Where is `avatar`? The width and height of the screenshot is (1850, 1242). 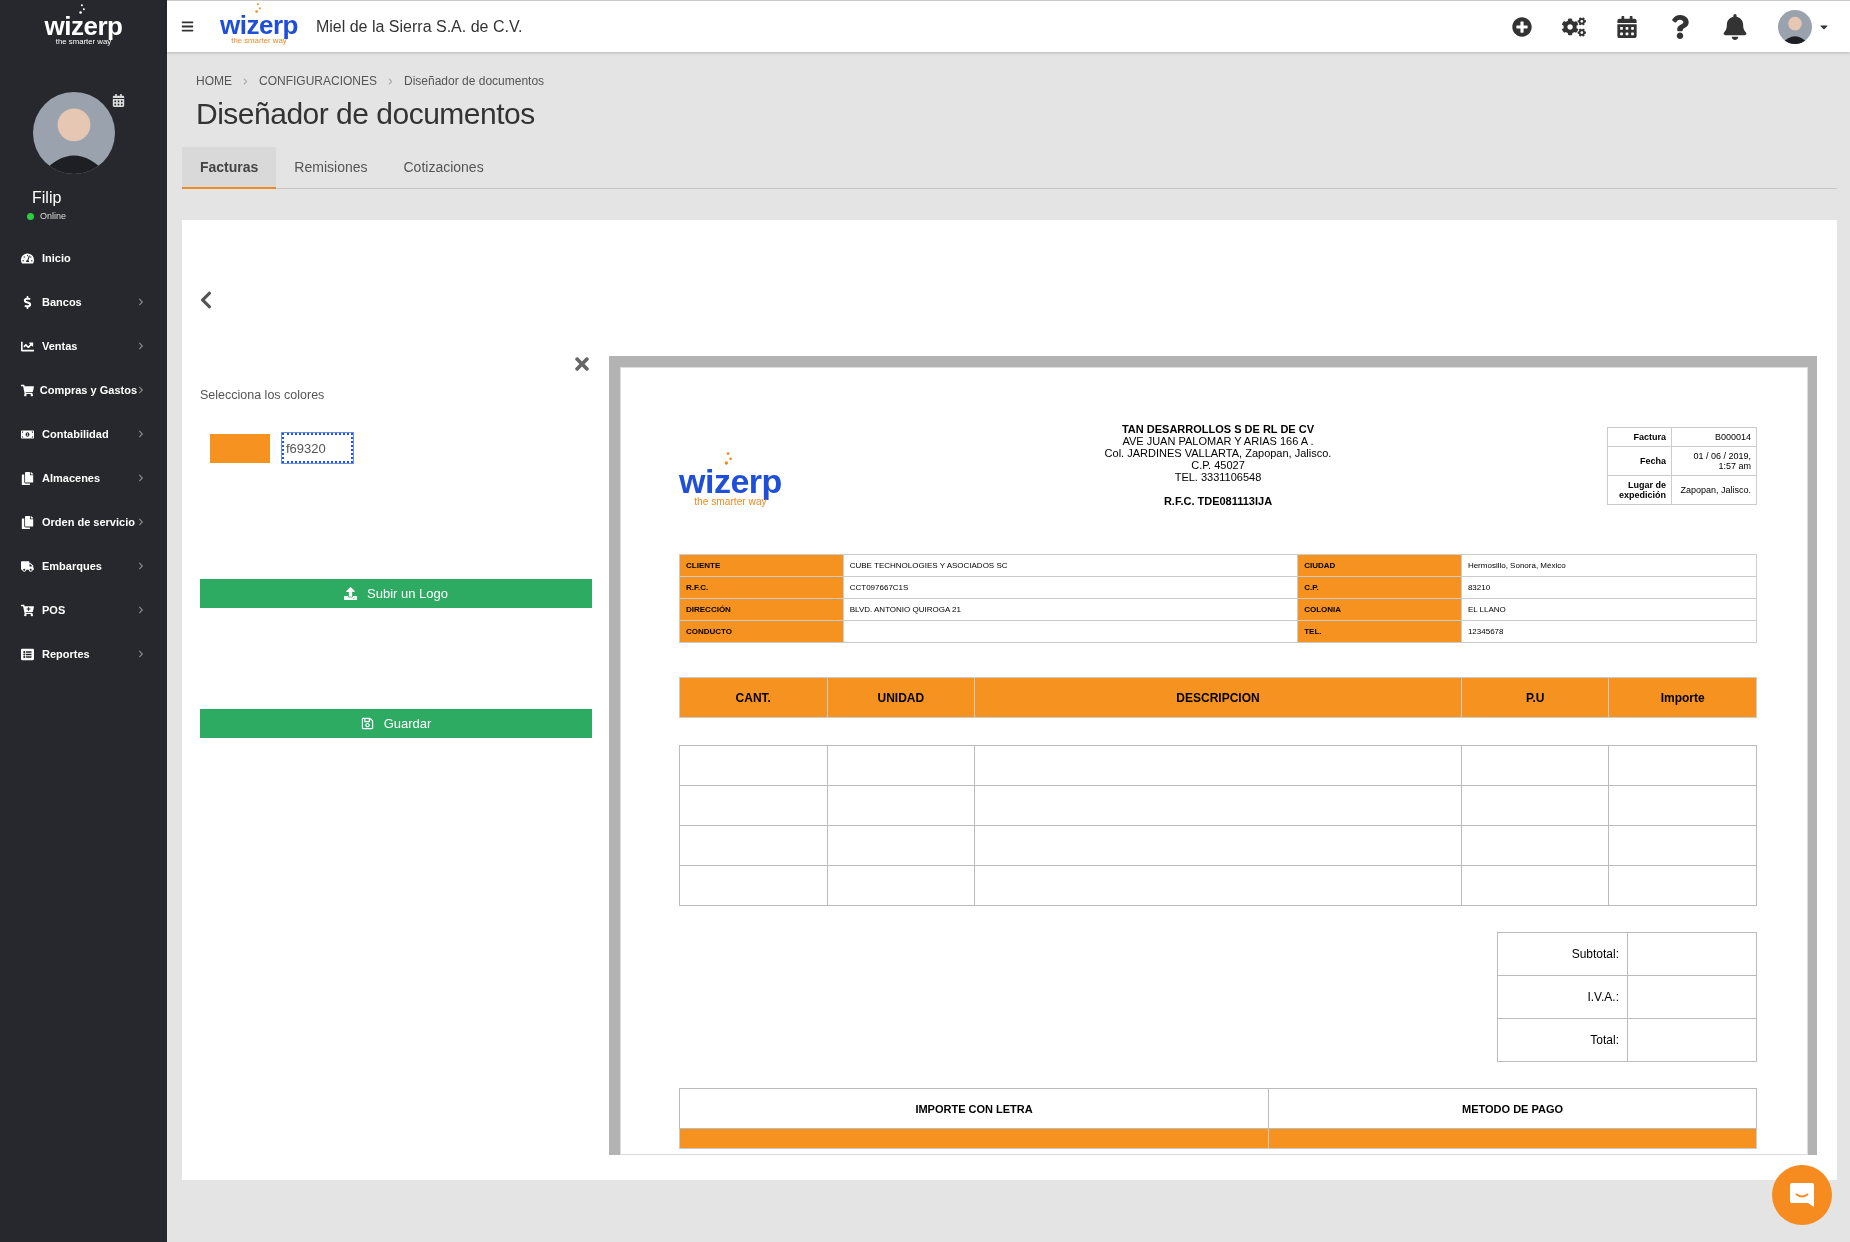
avatar is located at coordinates (1795, 26).